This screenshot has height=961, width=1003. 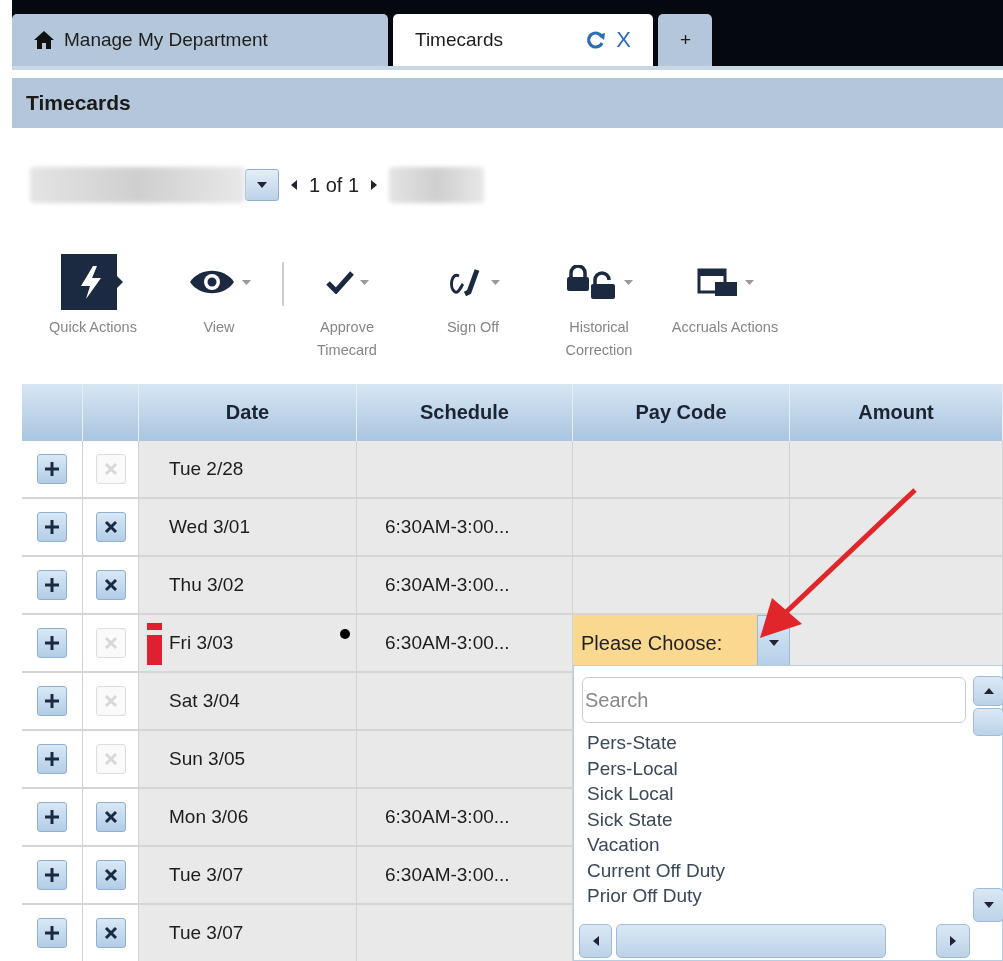 What do you see at coordinates (206, 585) in the screenshot?
I see `date-cell: Thu 3/02` at bounding box center [206, 585].